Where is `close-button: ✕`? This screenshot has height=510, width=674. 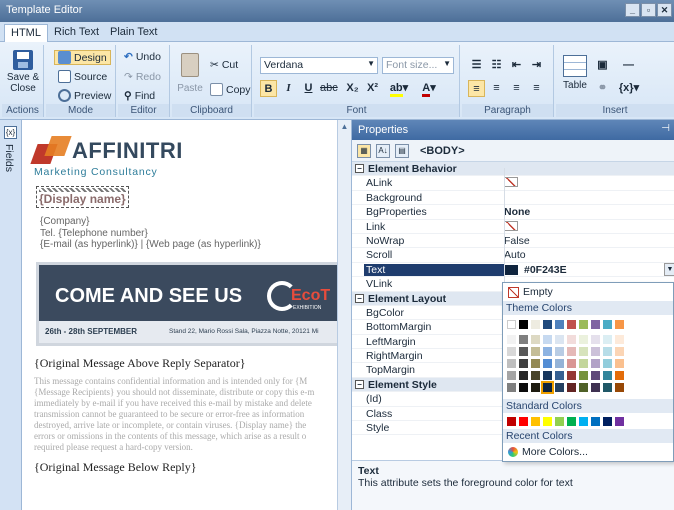 close-button: ✕ is located at coordinates (664, 10).